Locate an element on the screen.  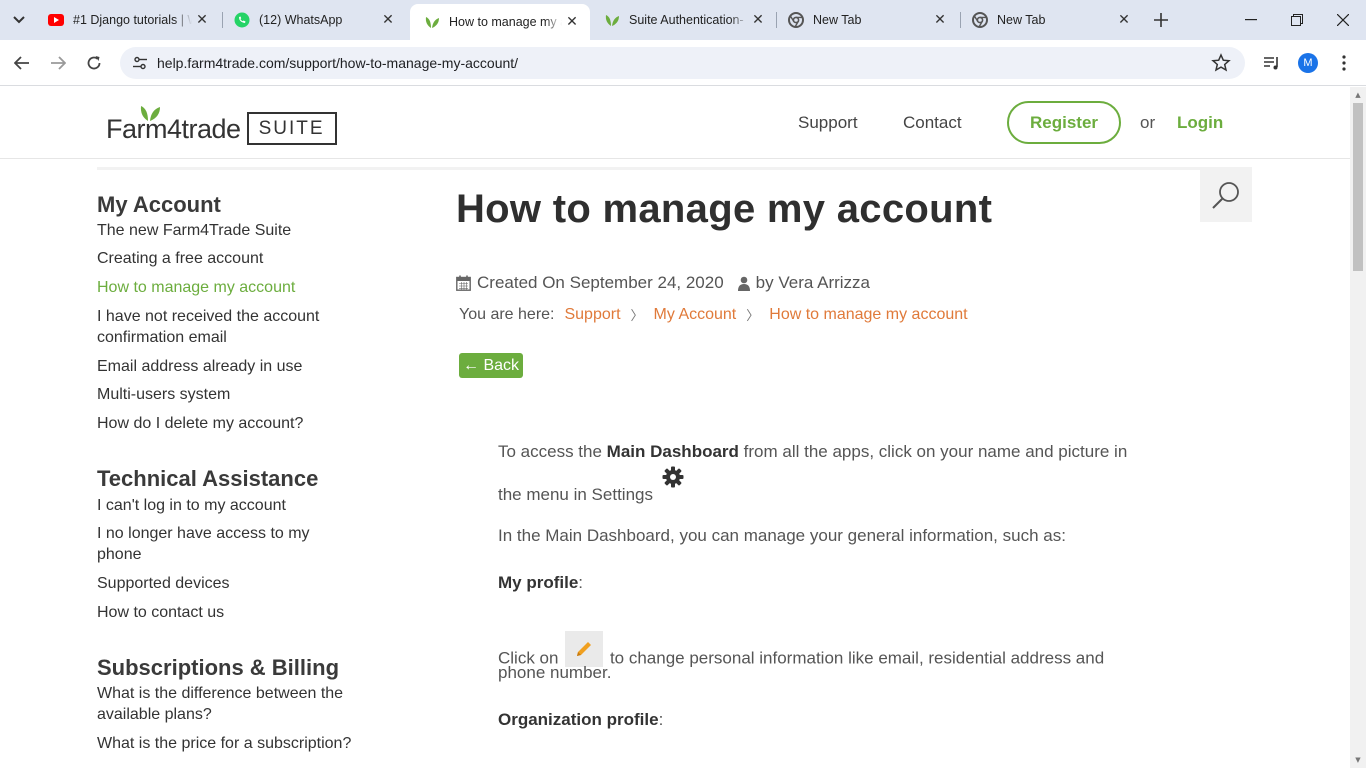
new-tab-button is located at coordinates (1161, 20).